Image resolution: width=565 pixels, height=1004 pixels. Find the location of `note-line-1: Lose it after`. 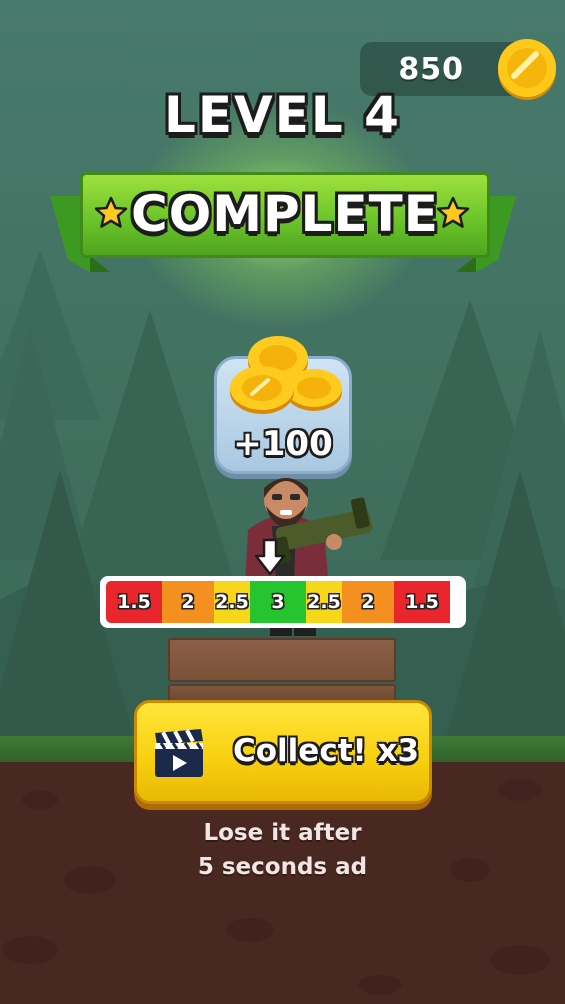

note-line-1: Lose it after is located at coordinates (282, 833).